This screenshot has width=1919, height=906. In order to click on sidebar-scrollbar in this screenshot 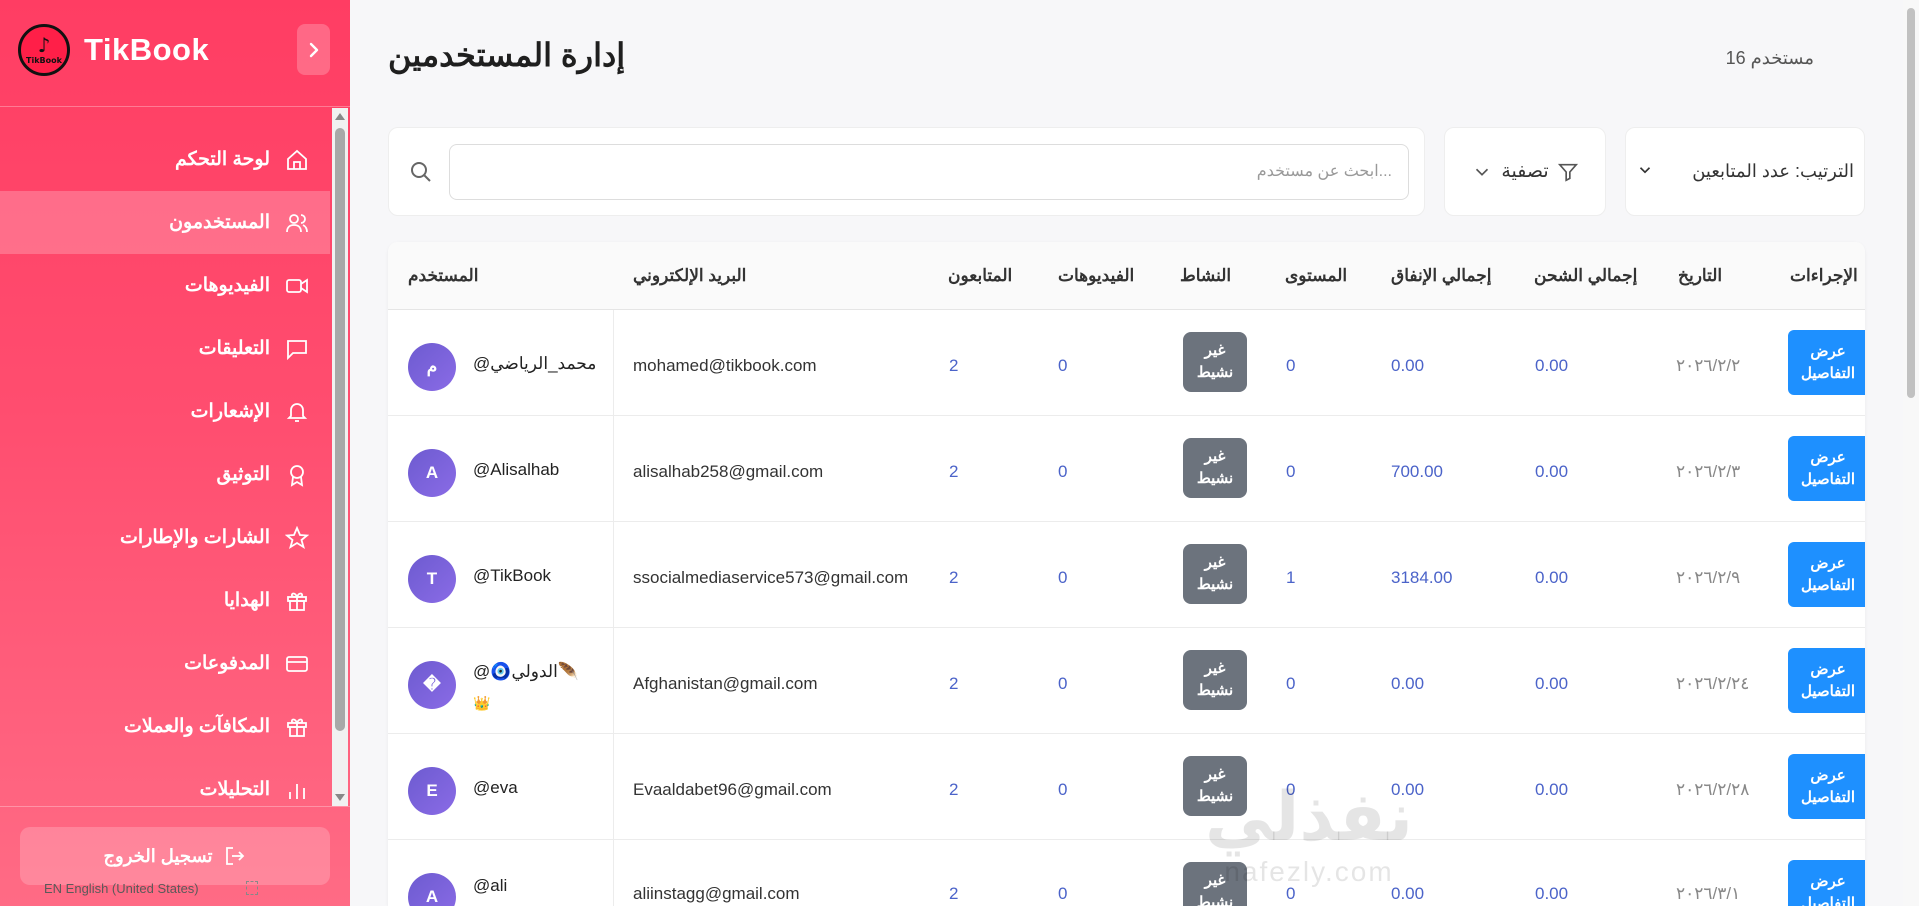, I will do `click(340, 457)`.